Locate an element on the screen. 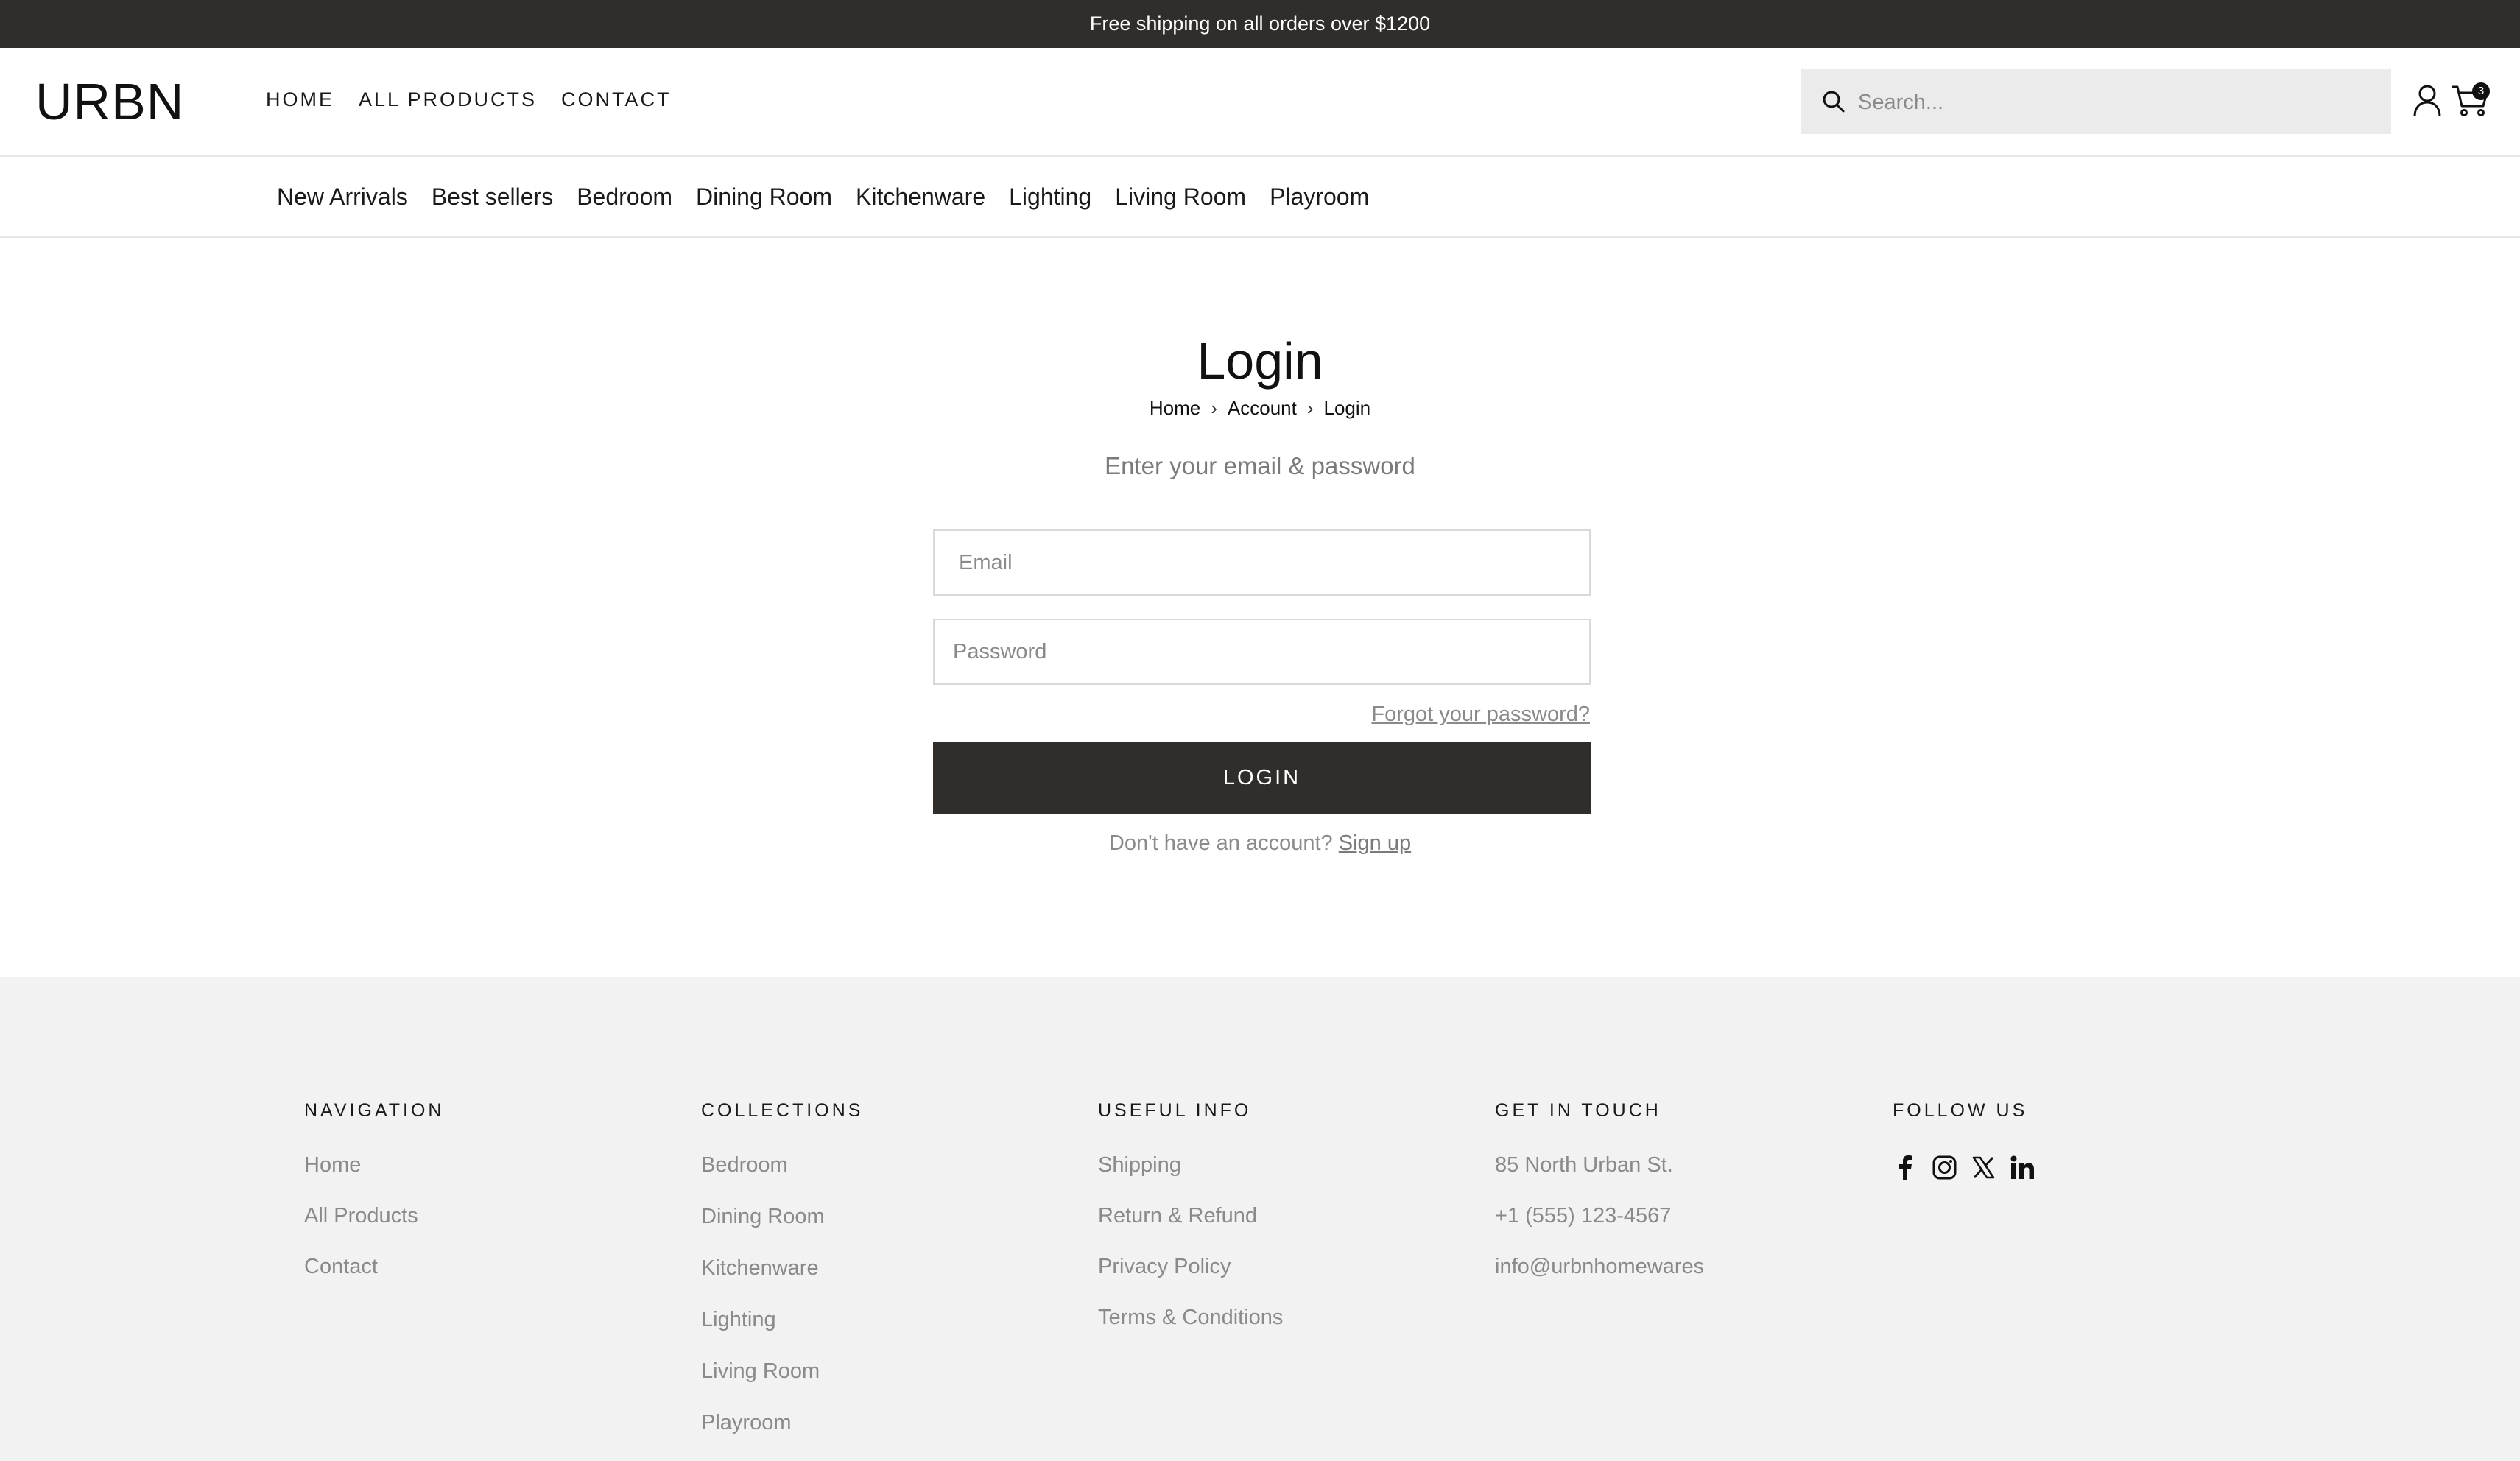 This screenshot has height=1461, width=2520. footer-link-home: Home is located at coordinates (374, 1165).